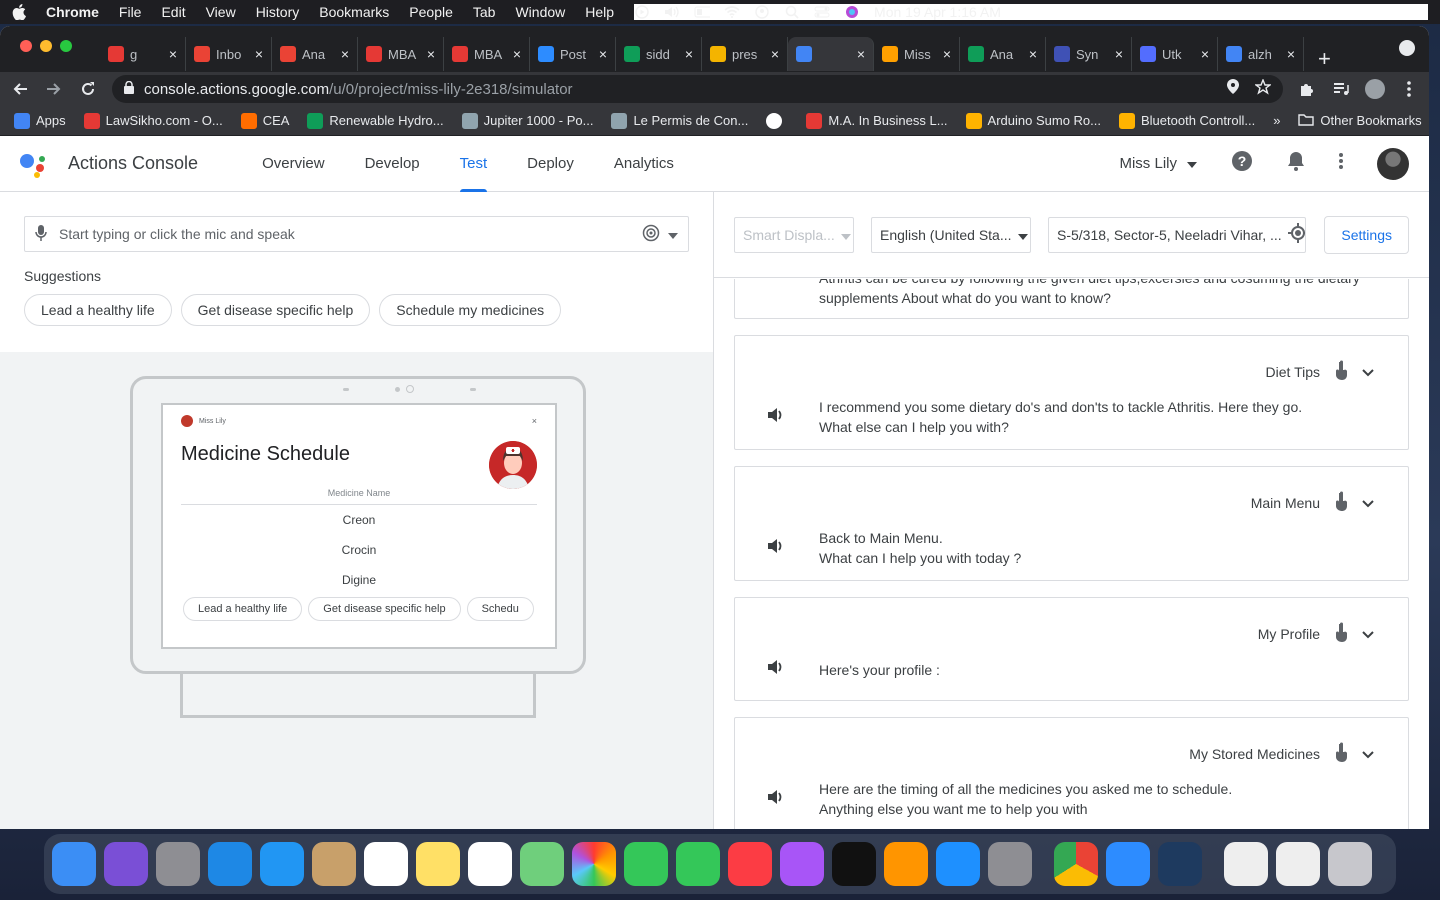  What do you see at coordinates (792, 12) in the screenshot?
I see `spotlight-search-icon` at bounding box center [792, 12].